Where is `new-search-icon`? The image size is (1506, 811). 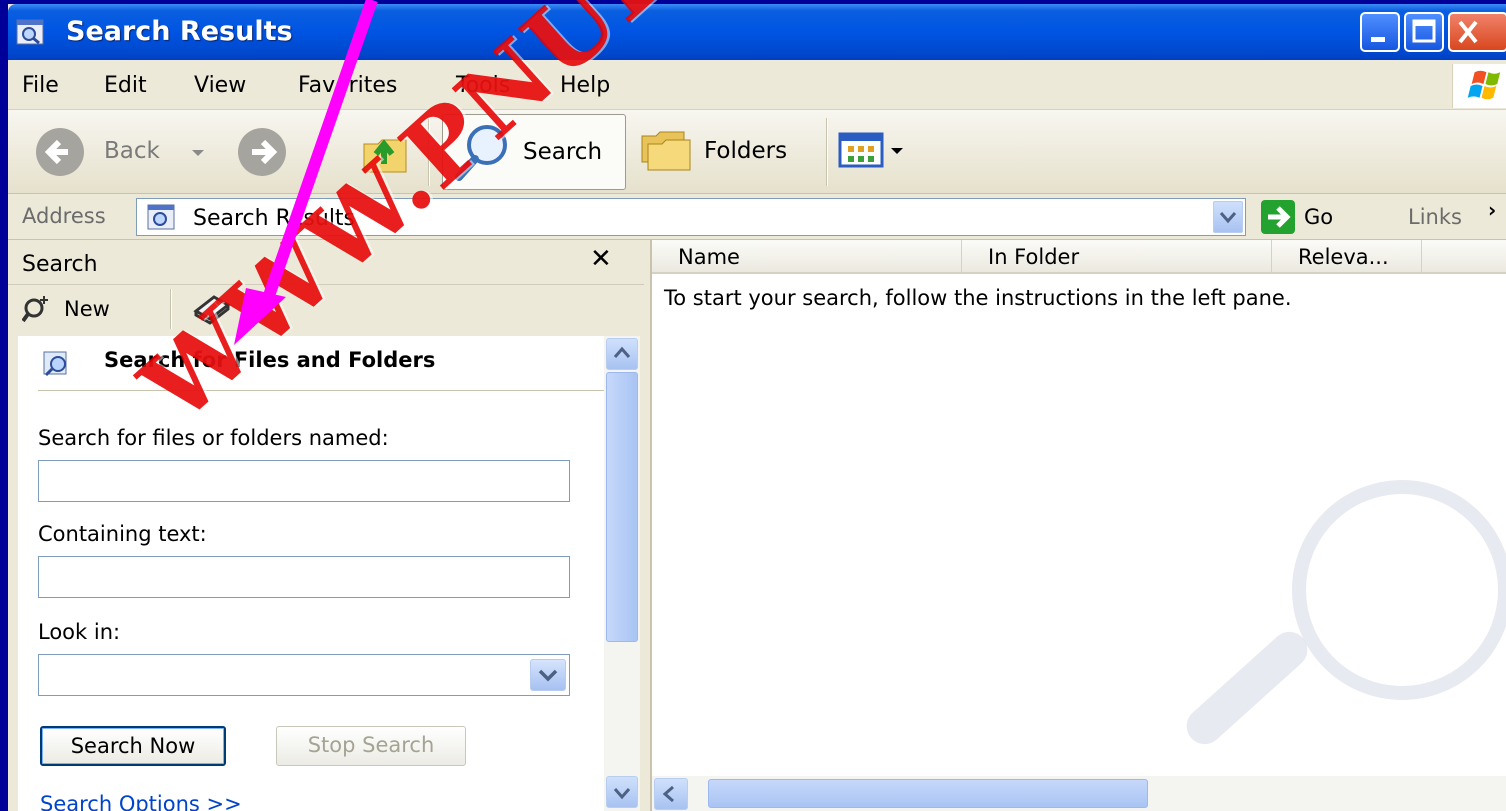
new-search-icon is located at coordinates (35, 309).